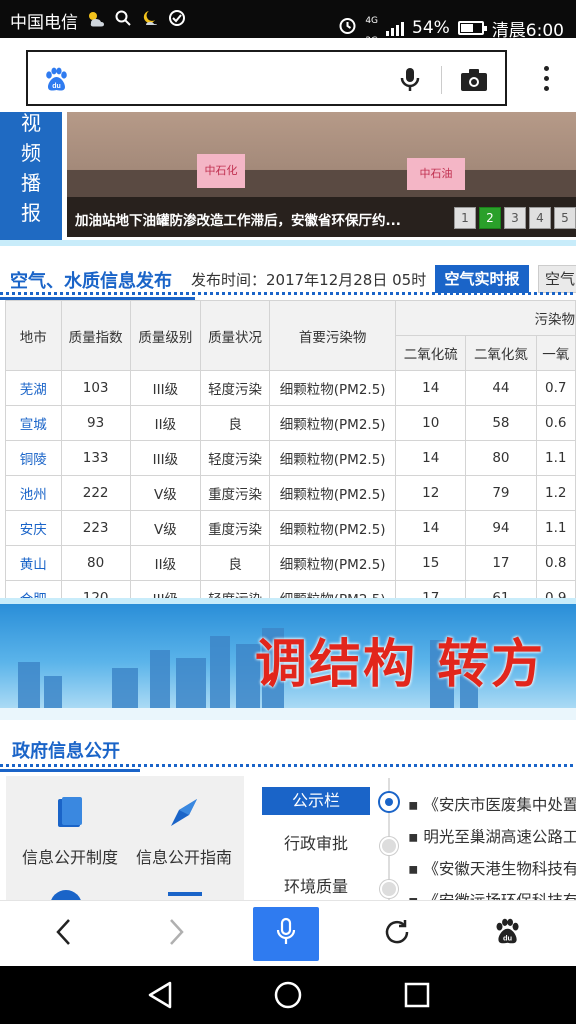  I want to click on header-aqi: 质量指数, so click(95, 335).